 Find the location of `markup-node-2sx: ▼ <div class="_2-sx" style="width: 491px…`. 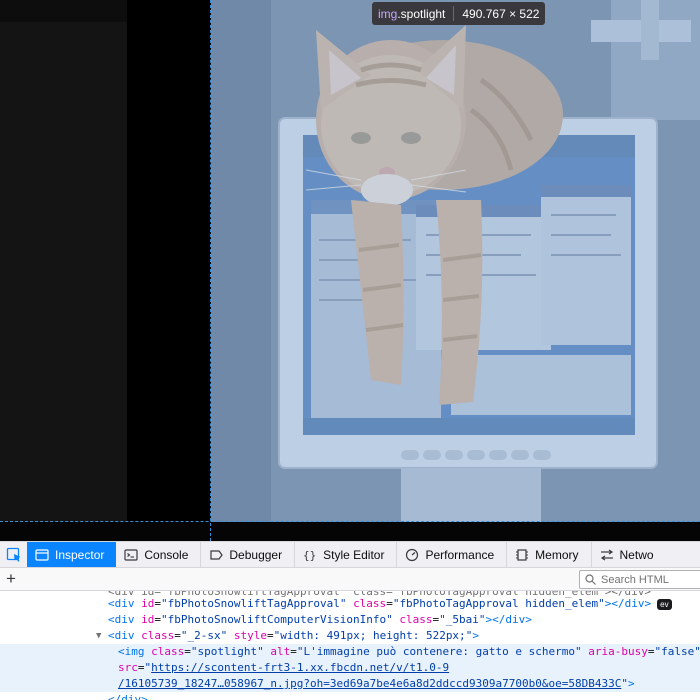

markup-node-2sx: ▼ <div class="_2-sx" style="width: 491px… is located at coordinates (350, 636).